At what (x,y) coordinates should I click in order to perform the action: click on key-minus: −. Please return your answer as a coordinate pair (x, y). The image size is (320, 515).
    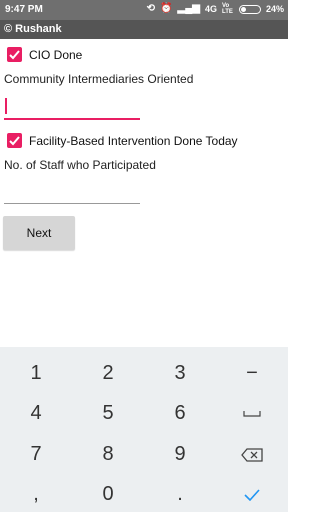
    Looking at the image, I should click on (252, 373).